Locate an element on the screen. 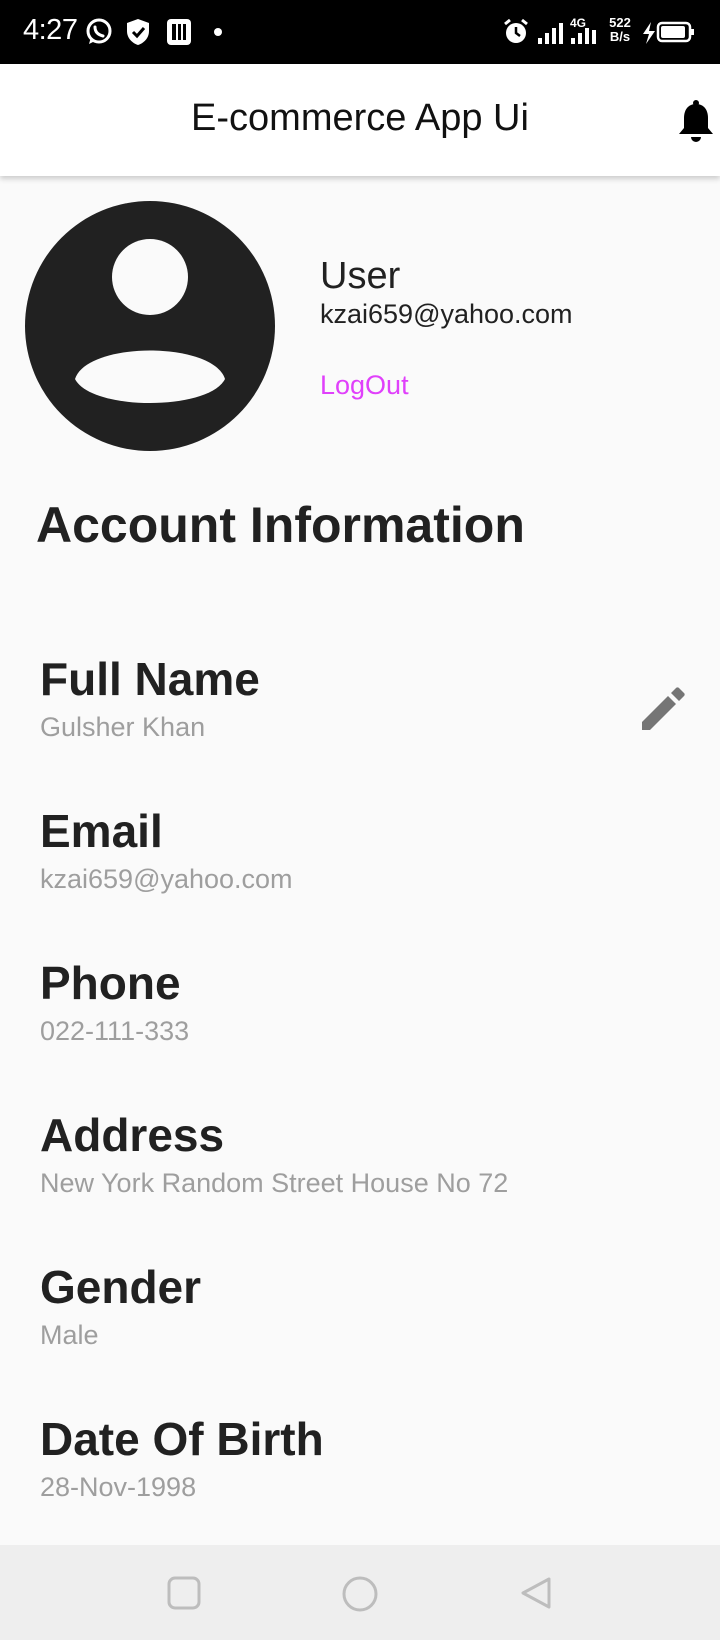  field-value: Male is located at coordinates (69, 1335).